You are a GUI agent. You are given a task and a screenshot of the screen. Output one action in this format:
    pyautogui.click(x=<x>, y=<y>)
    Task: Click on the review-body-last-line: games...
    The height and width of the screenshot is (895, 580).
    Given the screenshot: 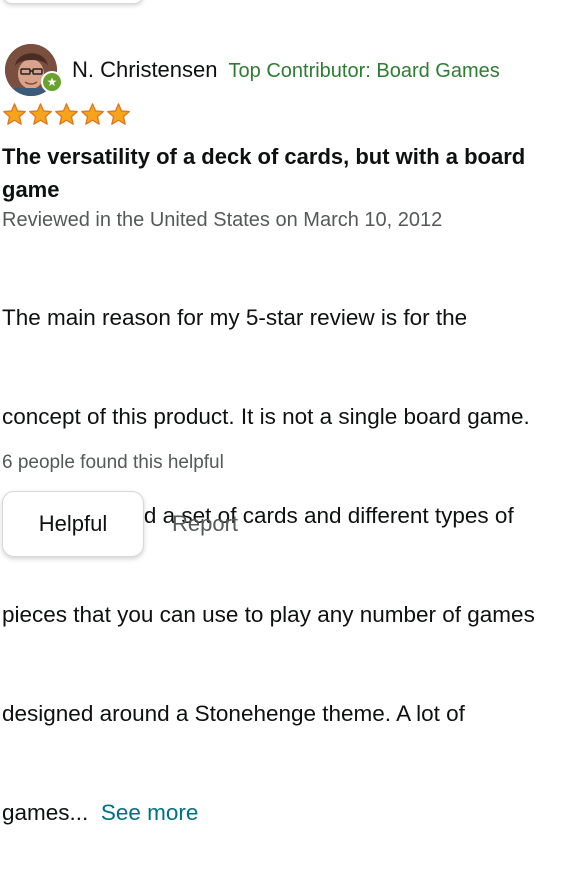 What is the action you would take?
    pyautogui.click(x=45, y=812)
    